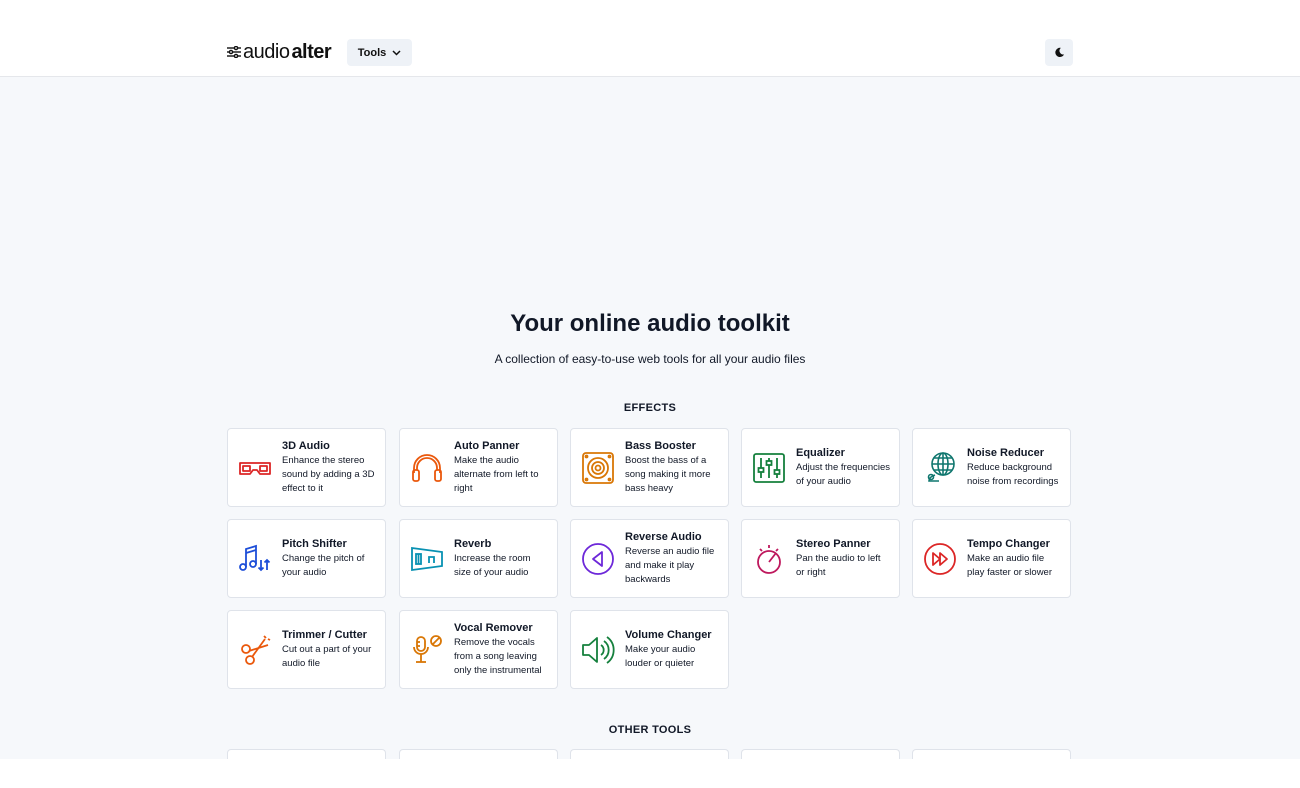  Describe the element at coordinates (324, 634) in the screenshot. I see `tool-title: Trimmer / Cutter` at that location.